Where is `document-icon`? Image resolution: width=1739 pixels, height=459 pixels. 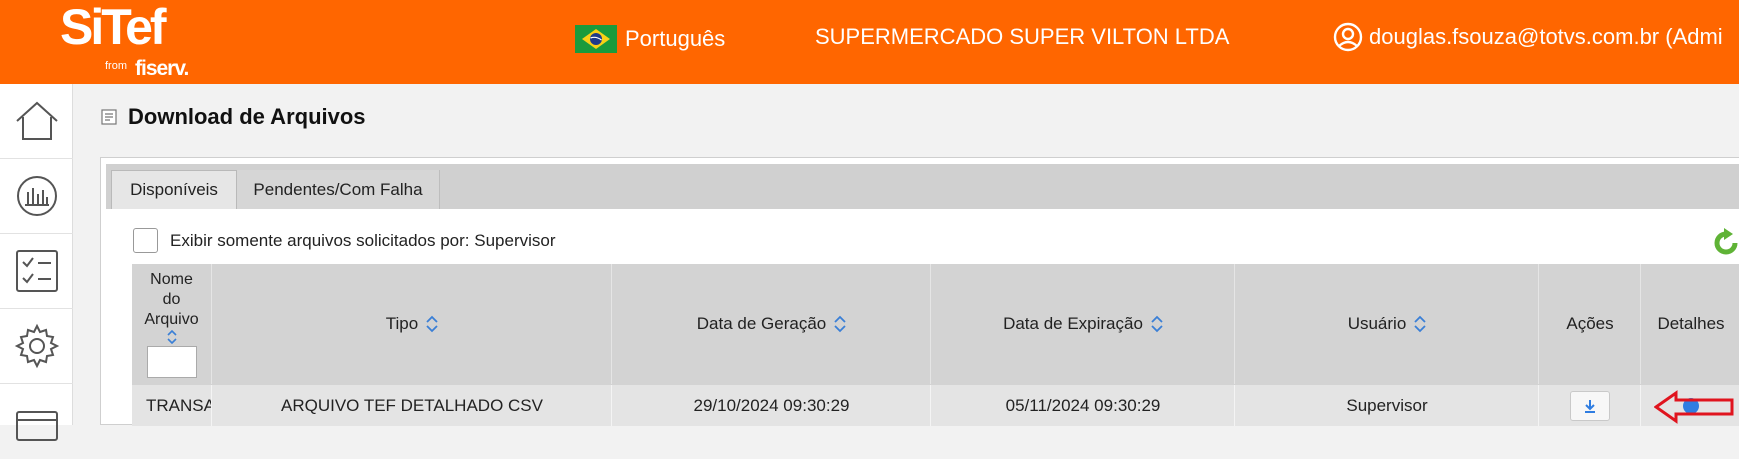
document-icon is located at coordinates (109, 117).